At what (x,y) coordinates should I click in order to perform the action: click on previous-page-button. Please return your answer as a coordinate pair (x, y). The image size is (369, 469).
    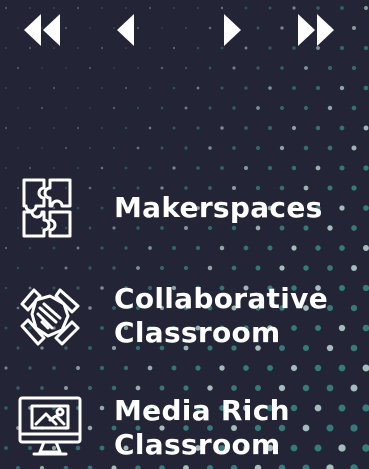
    Looking at the image, I should click on (126, 30).